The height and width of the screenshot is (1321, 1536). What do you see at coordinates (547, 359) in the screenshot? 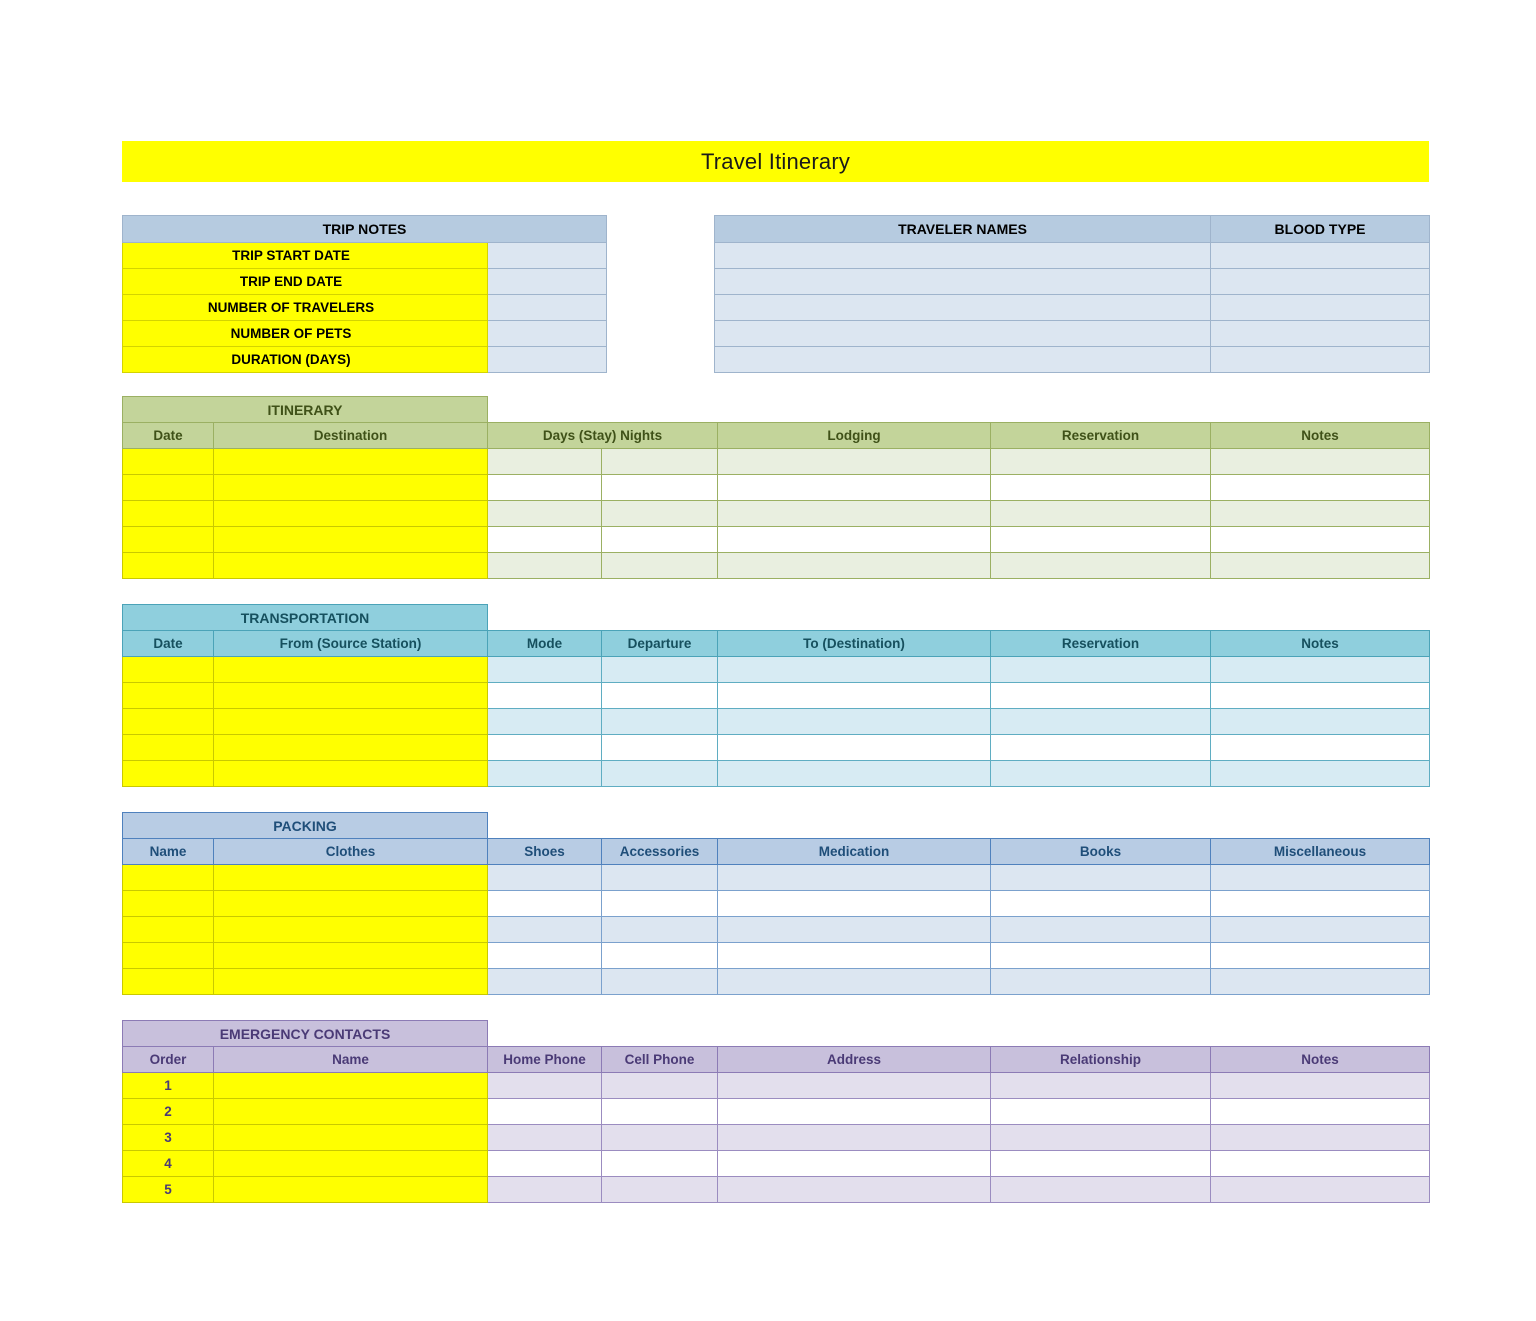
I see `duration-days-input` at bounding box center [547, 359].